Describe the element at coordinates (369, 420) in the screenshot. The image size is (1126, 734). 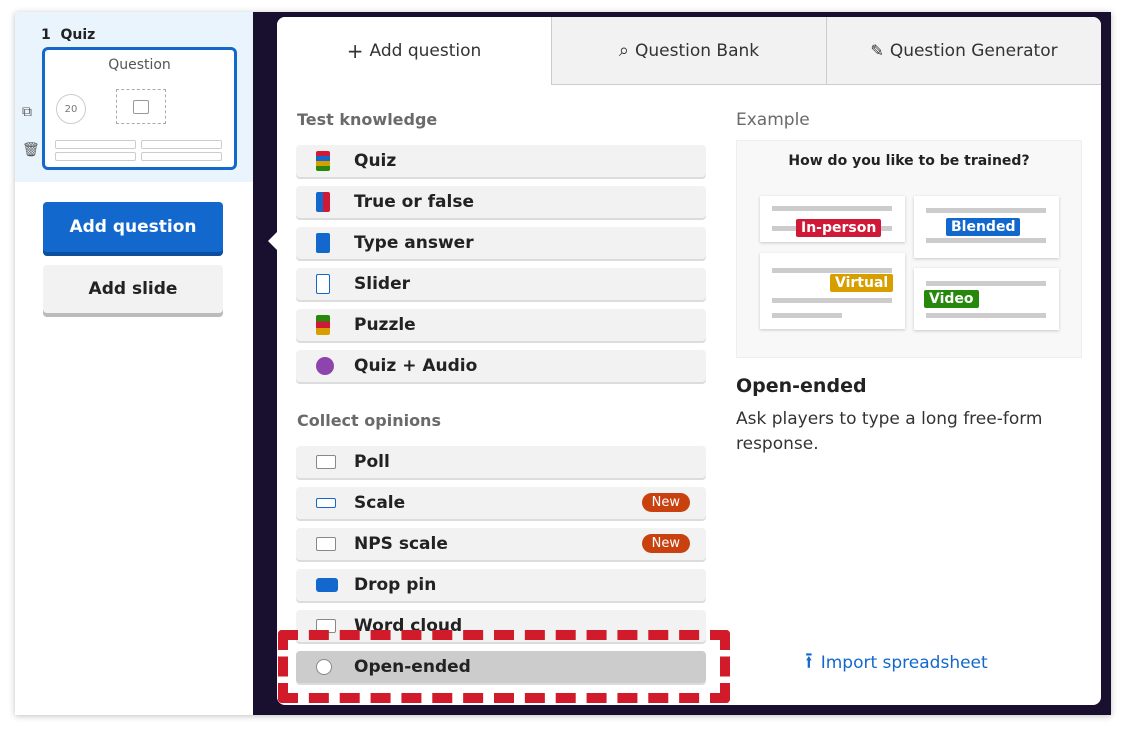
I see `section-collect-opinions: Collect opinions` at that location.